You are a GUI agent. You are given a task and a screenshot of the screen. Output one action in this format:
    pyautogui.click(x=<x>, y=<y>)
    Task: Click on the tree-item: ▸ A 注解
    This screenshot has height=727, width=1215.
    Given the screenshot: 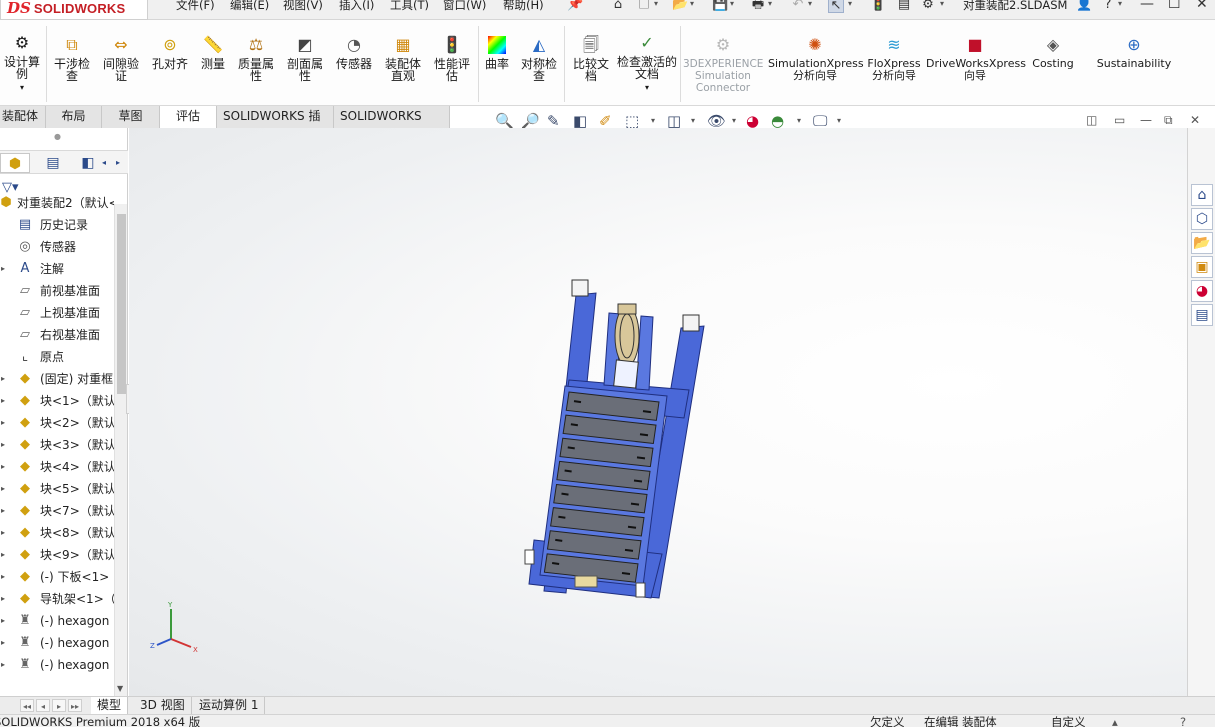 What is the action you would take?
    pyautogui.click(x=57, y=269)
    